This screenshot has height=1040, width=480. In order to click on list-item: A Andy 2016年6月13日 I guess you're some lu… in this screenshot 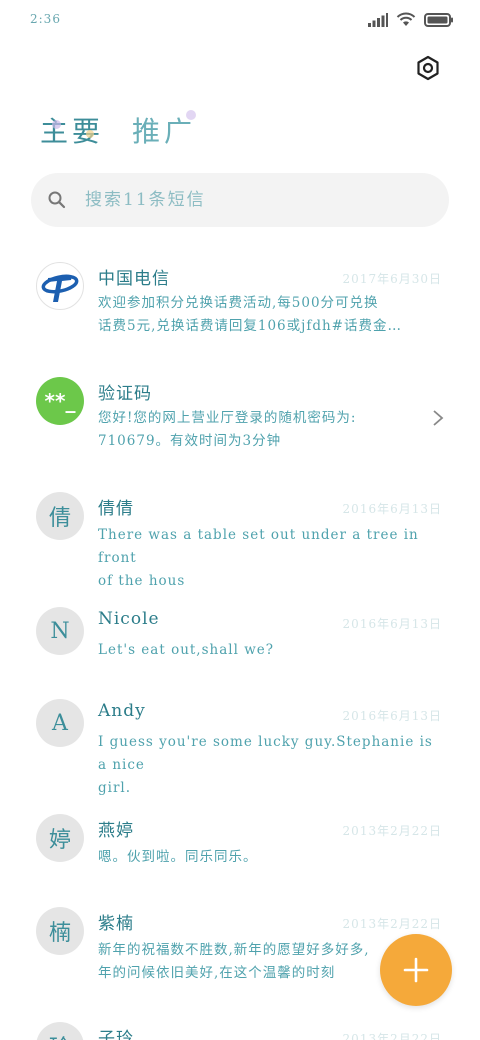, I will do `click(240, 741)`.